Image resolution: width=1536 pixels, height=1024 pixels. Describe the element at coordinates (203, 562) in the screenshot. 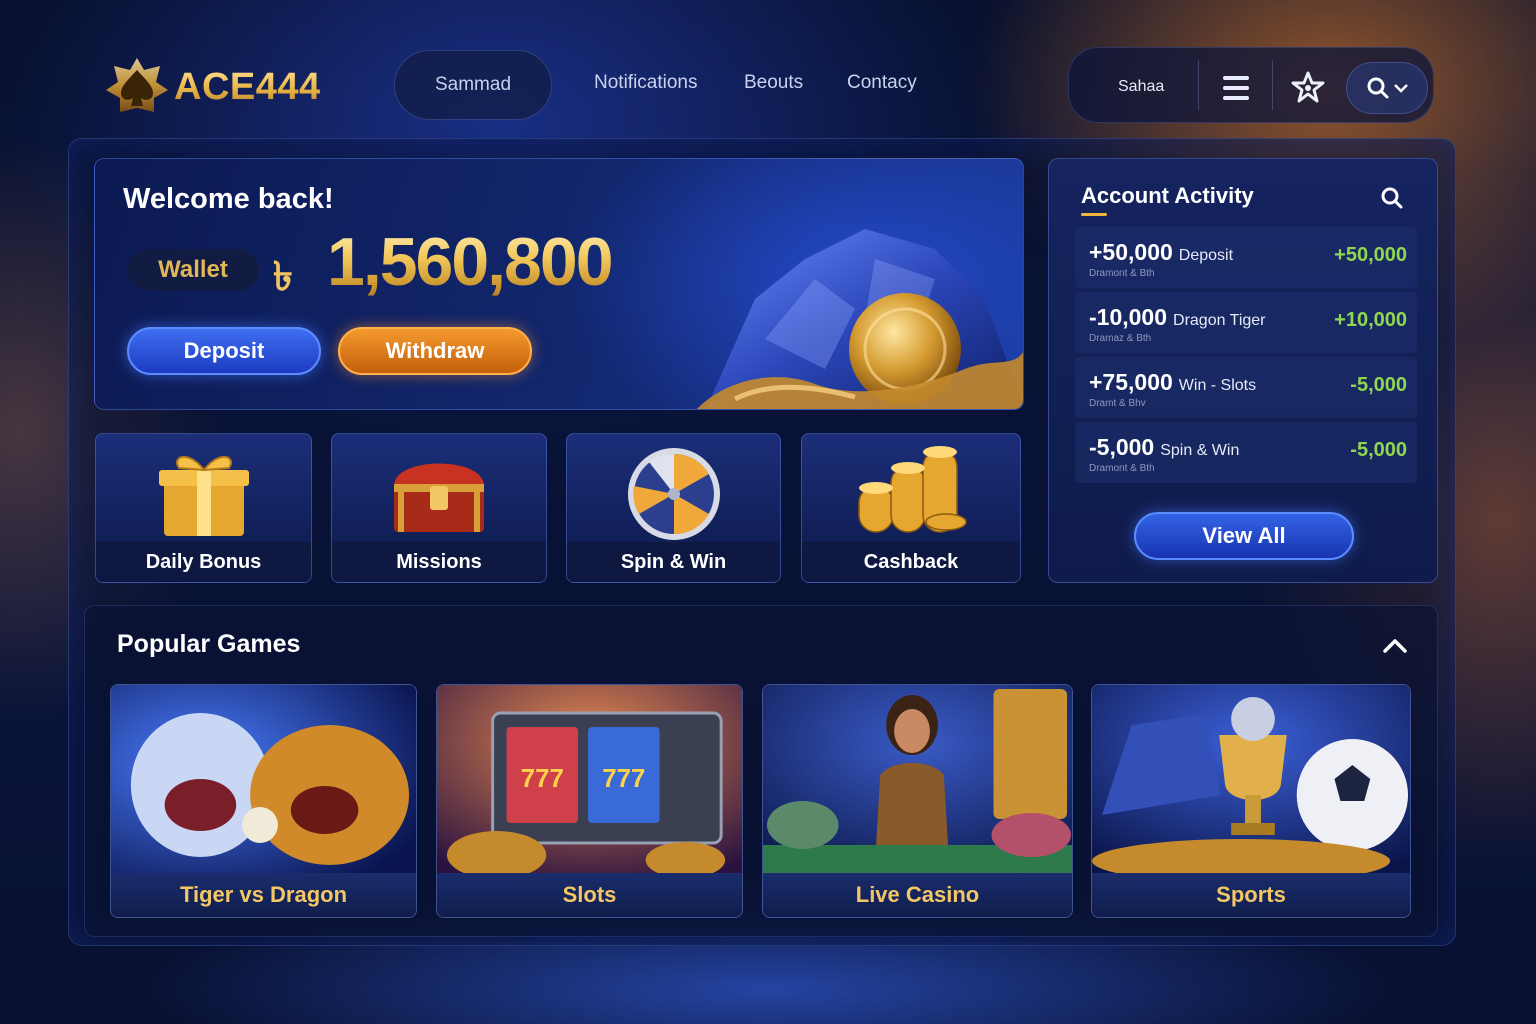

I see `feature-label: Daily Bonus` at that location.